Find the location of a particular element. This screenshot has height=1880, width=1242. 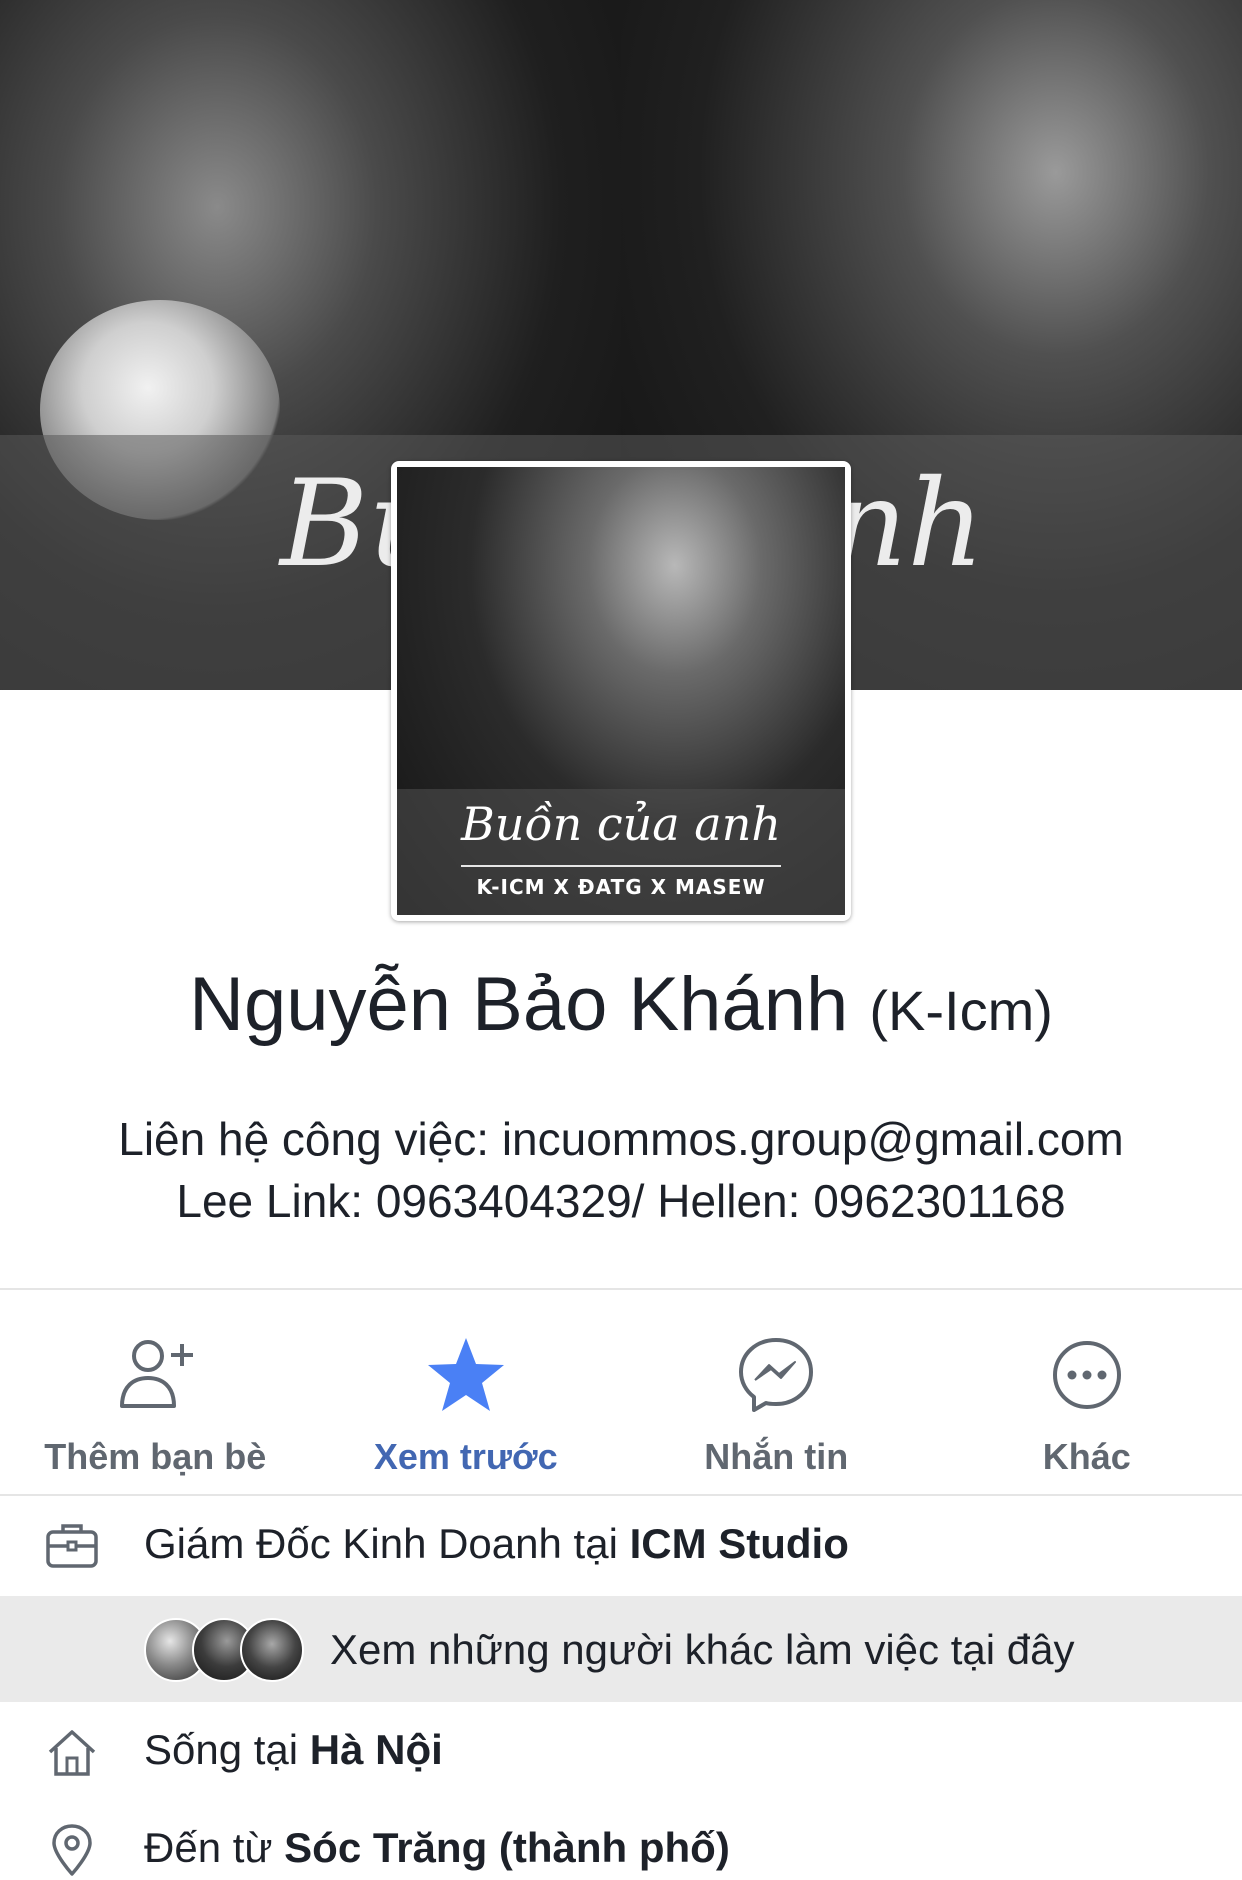

location-pin-icon is located at coordinates (72, 1850).